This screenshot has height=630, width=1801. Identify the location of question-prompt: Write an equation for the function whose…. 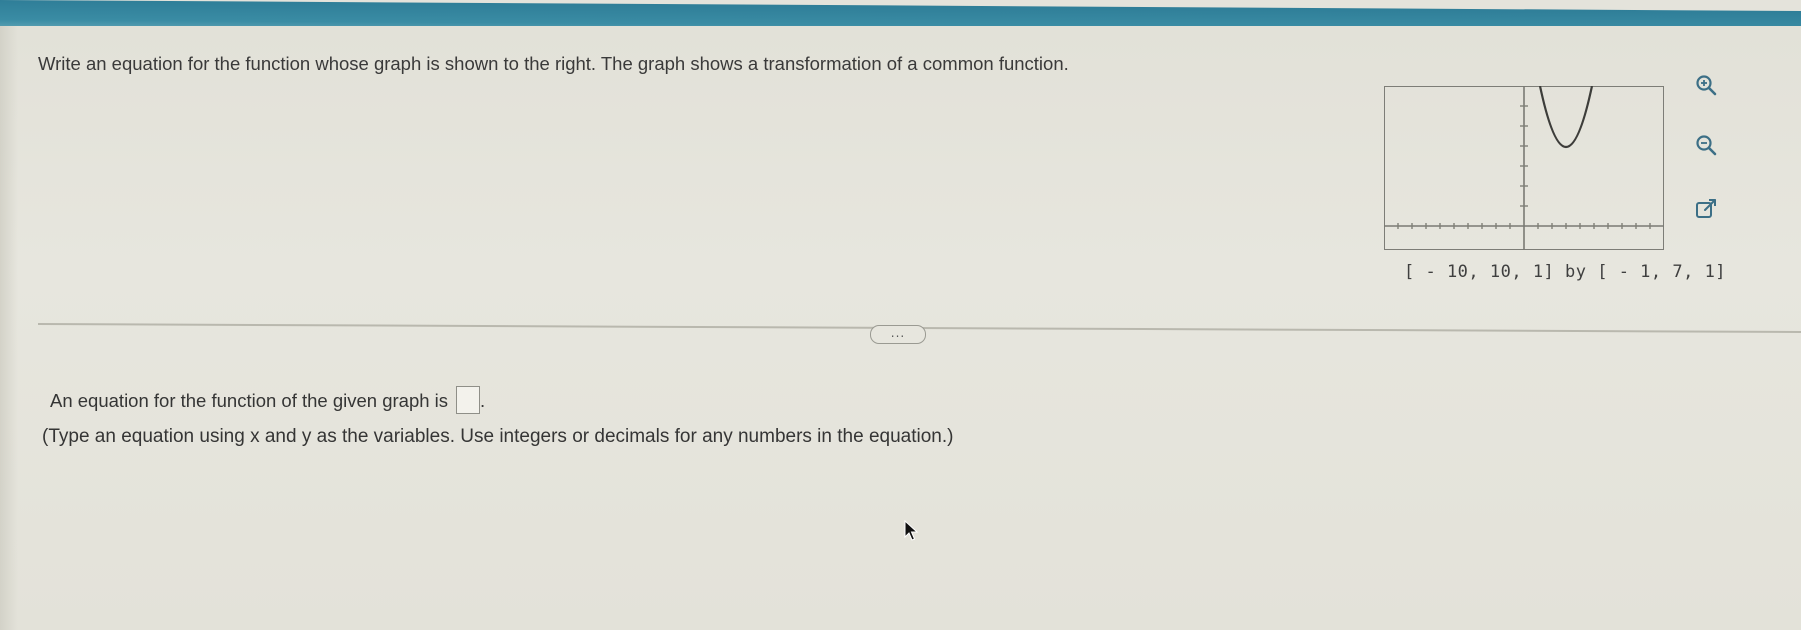
(553, 63).